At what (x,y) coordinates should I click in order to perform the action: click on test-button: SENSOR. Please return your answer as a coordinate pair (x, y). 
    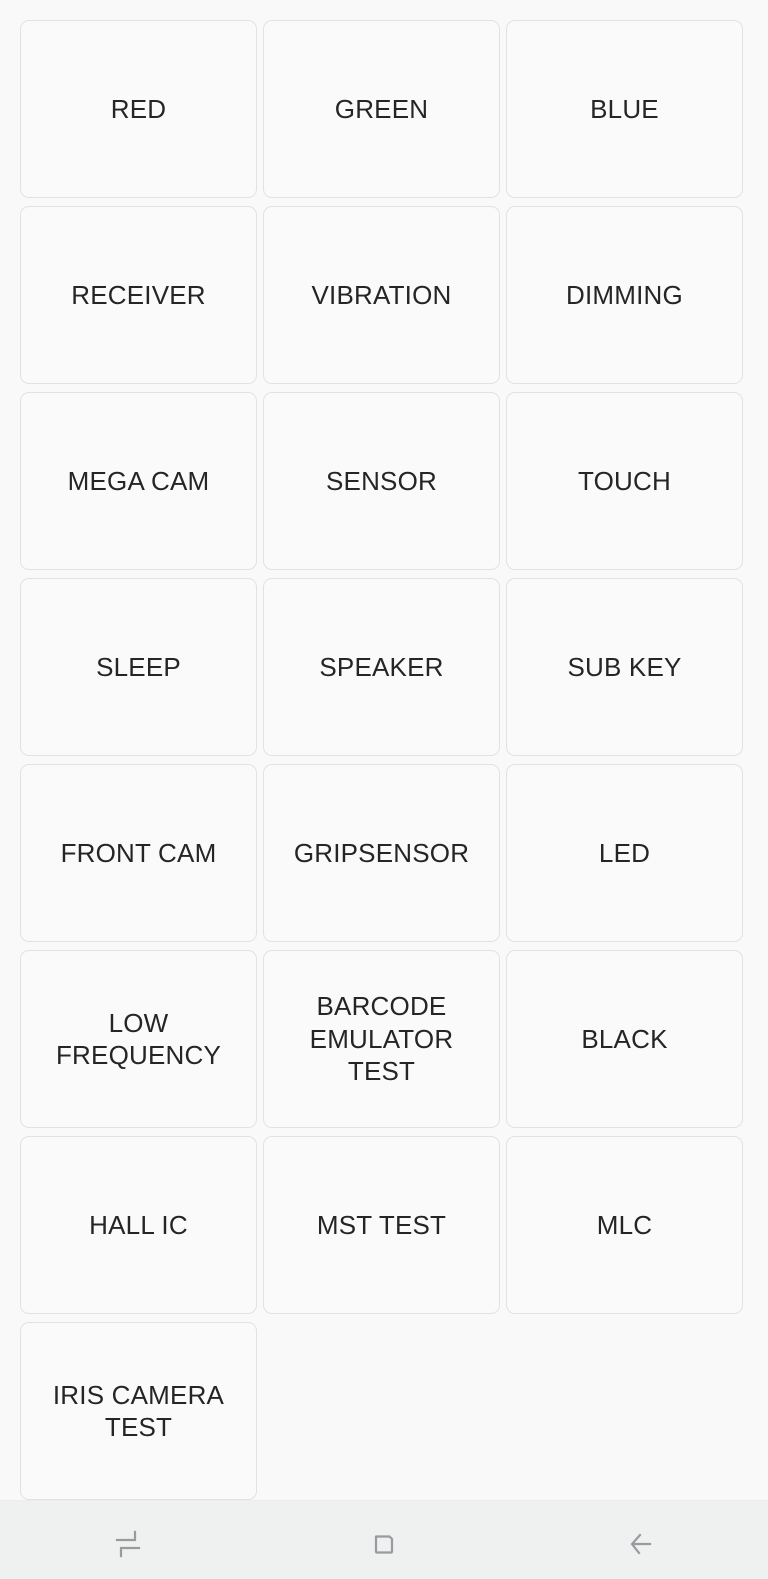
    Looking at the image, I should click on (381, 481).